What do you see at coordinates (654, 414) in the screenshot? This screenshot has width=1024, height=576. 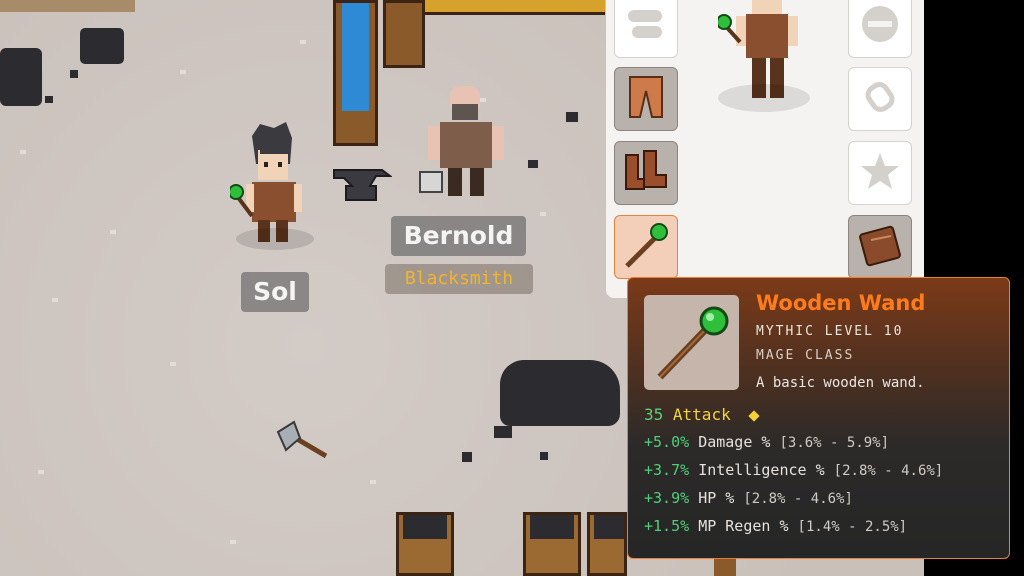 I see `attack-value: 35` at bounding box center [654, 414].